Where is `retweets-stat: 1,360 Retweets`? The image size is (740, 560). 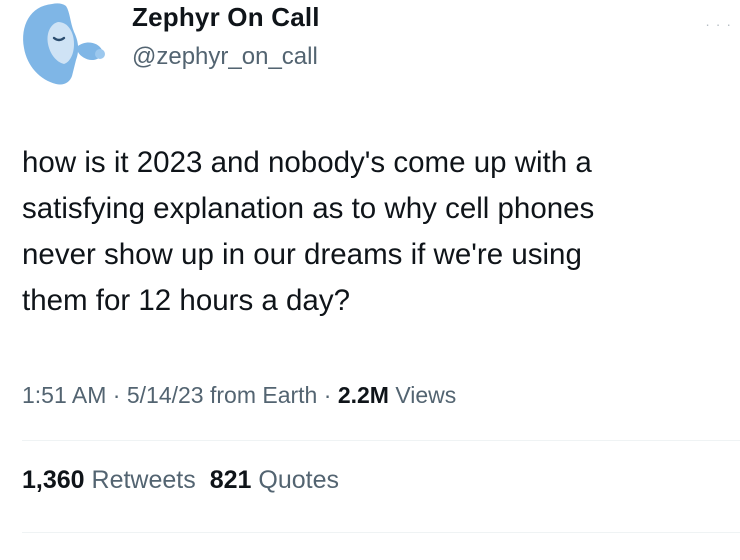 retweets-stat: 1,360 Retweets is located at coordinates (109, 480).